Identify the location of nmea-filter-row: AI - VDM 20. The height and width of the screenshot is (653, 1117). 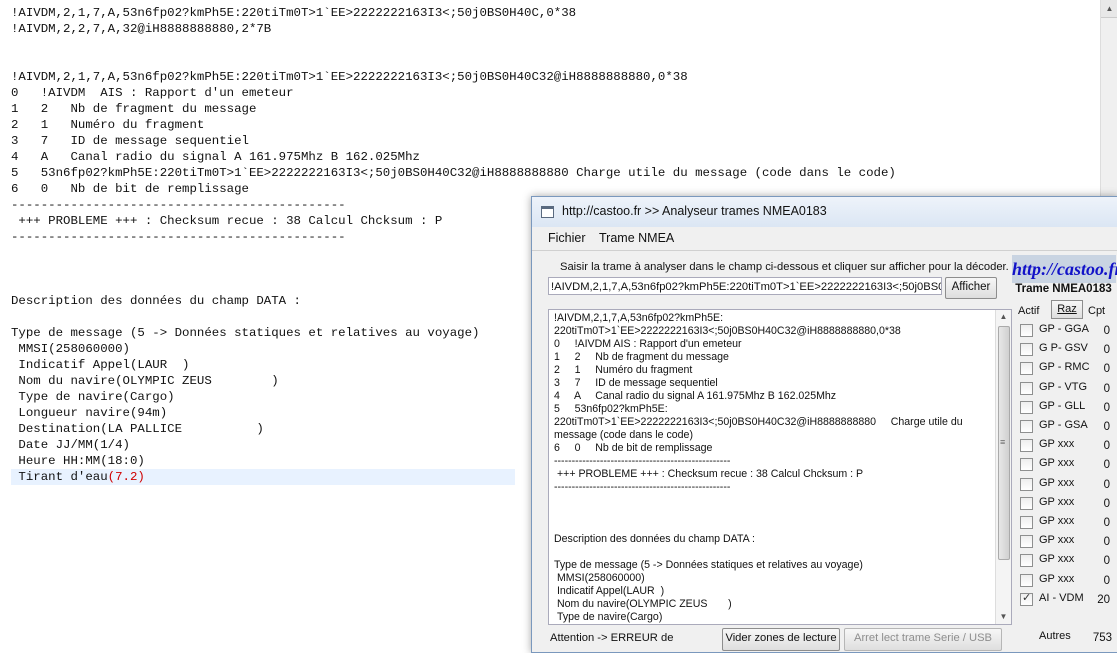
(1064, 600).